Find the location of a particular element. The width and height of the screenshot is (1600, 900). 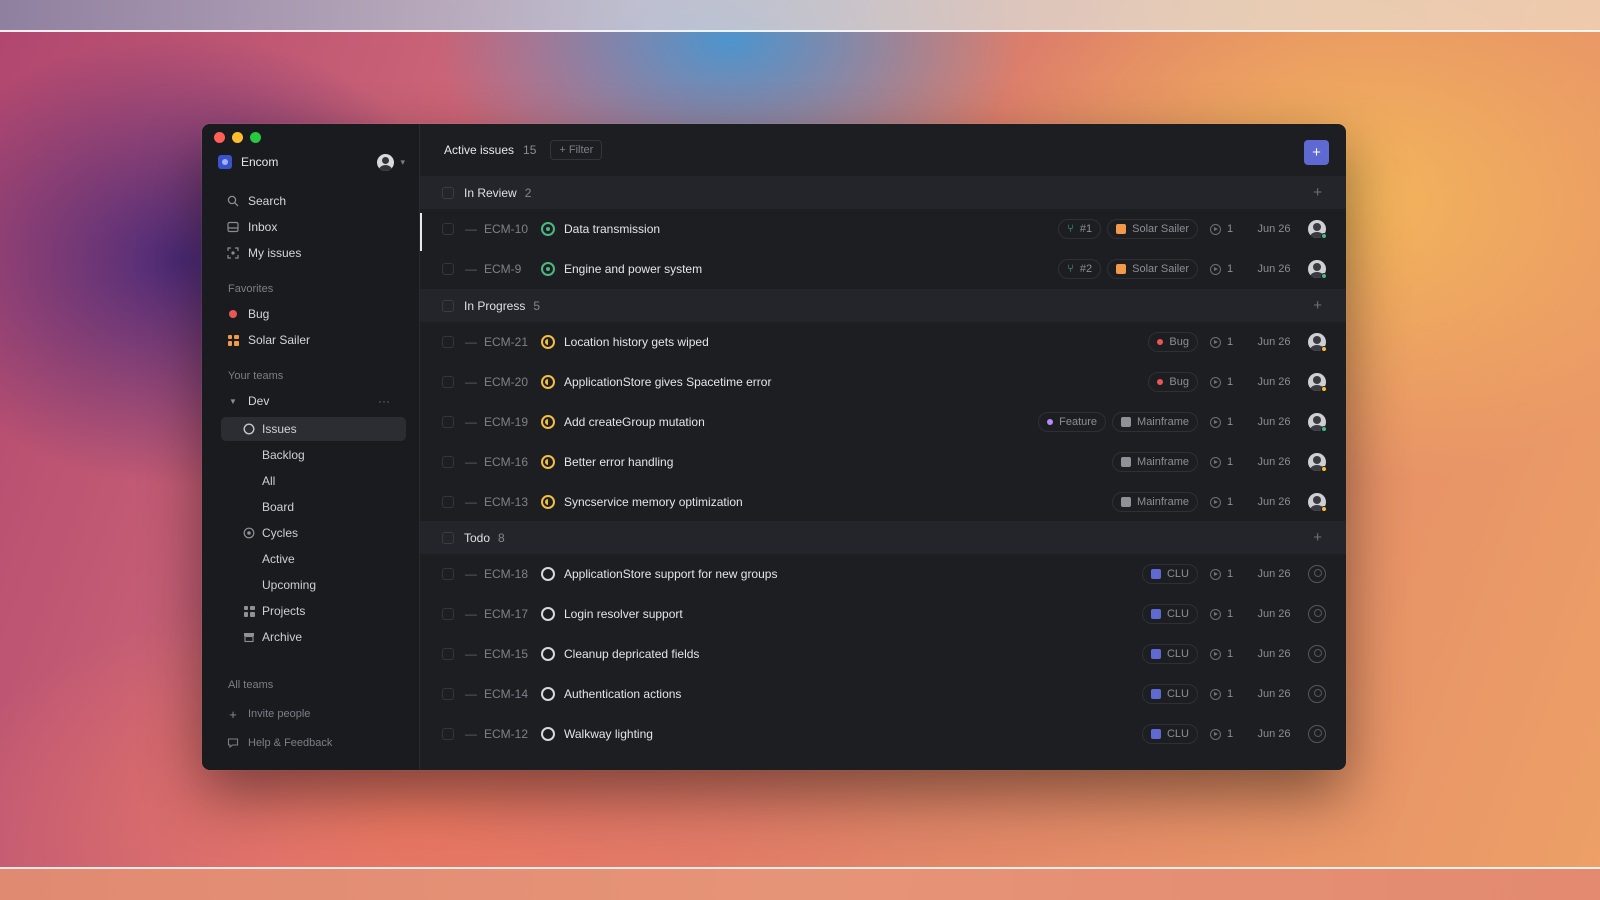

group-header-progress: In Progress 5 + is located at coordinates (883, 305).